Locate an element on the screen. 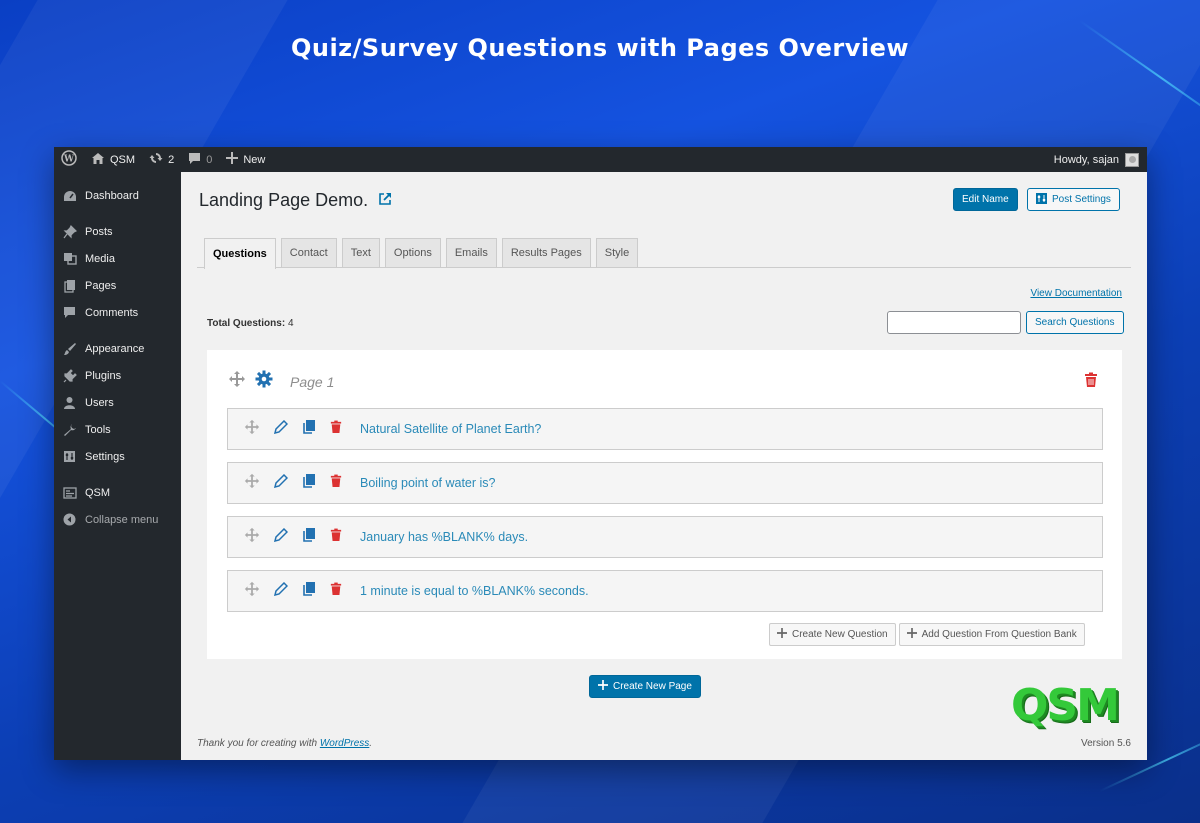 The image size is (1200, 823). new-label: New is located at coordinates (254, 159).